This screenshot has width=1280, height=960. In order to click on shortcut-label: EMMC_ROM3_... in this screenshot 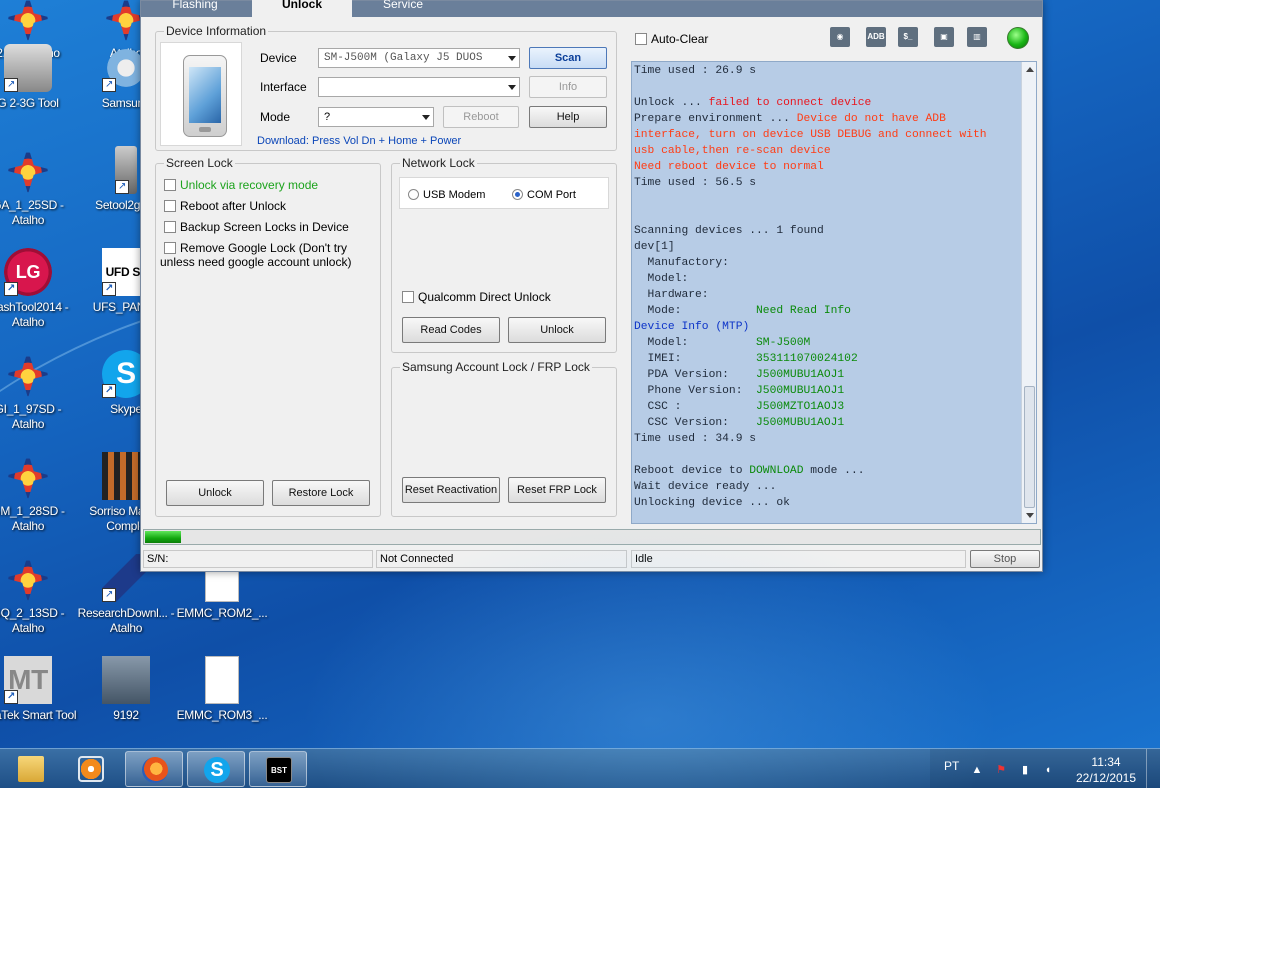, I will do `click(222, 715)`.